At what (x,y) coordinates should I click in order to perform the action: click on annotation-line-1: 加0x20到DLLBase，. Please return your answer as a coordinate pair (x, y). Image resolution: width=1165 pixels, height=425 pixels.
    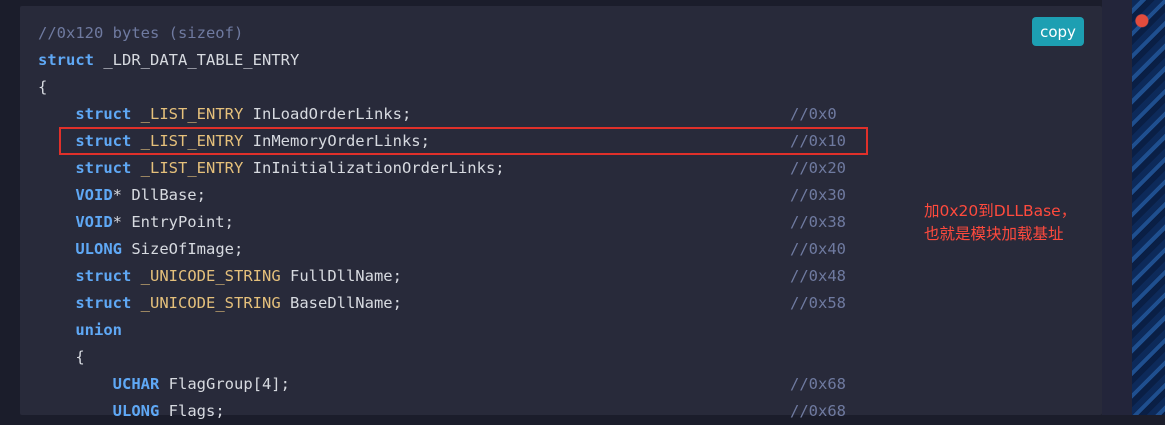
    Looking at the image, I should click on (1000, 211).